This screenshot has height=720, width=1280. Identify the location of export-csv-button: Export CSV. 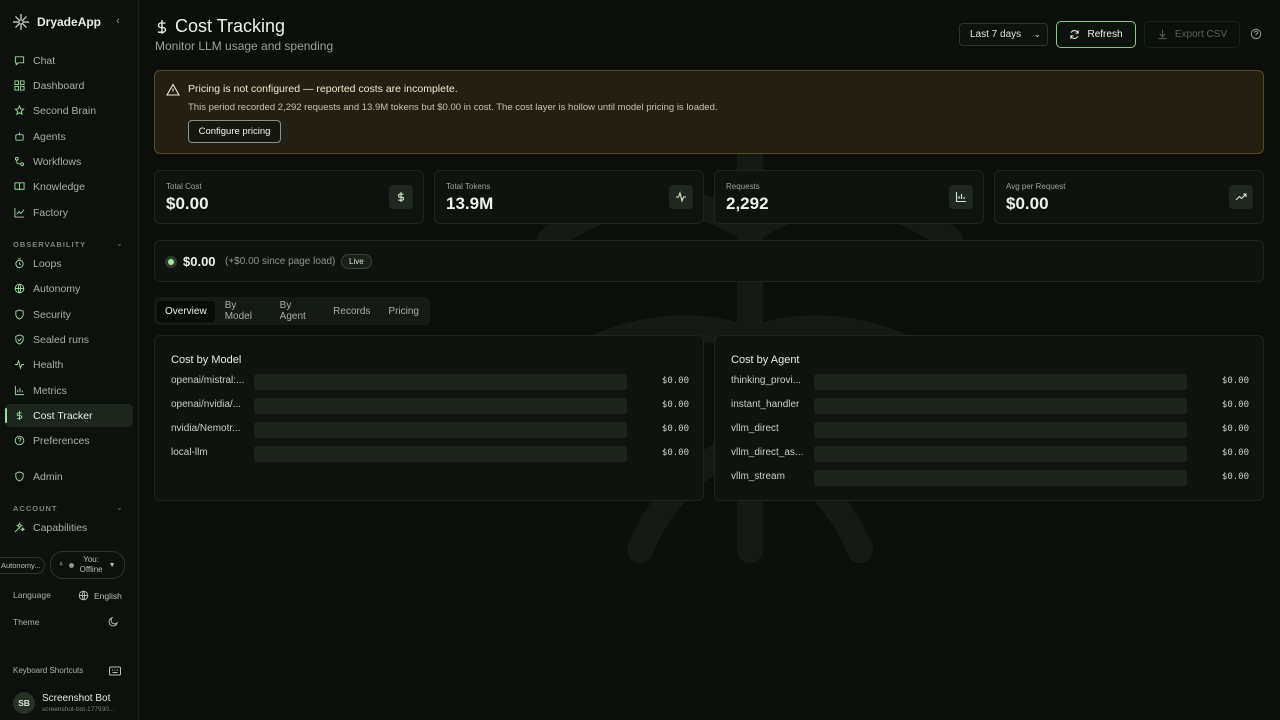
(1192, 34).